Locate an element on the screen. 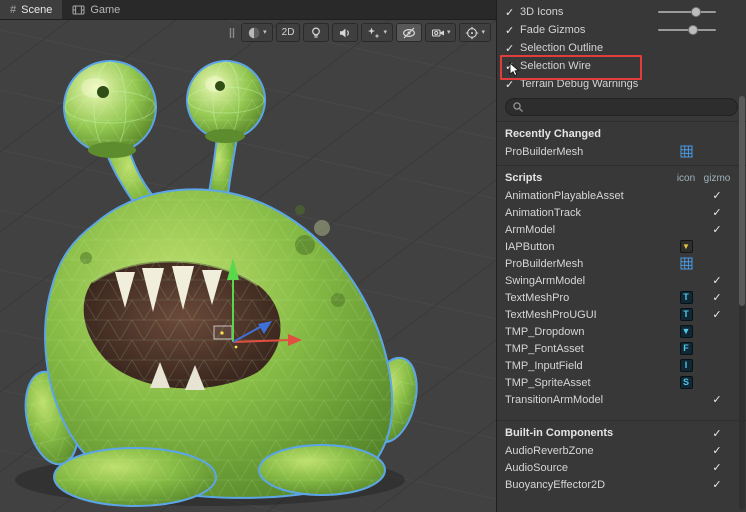 This screenshot has height=512, width=746. checkbox-3d-icons: ✓ is located at coordinates (512, 12).